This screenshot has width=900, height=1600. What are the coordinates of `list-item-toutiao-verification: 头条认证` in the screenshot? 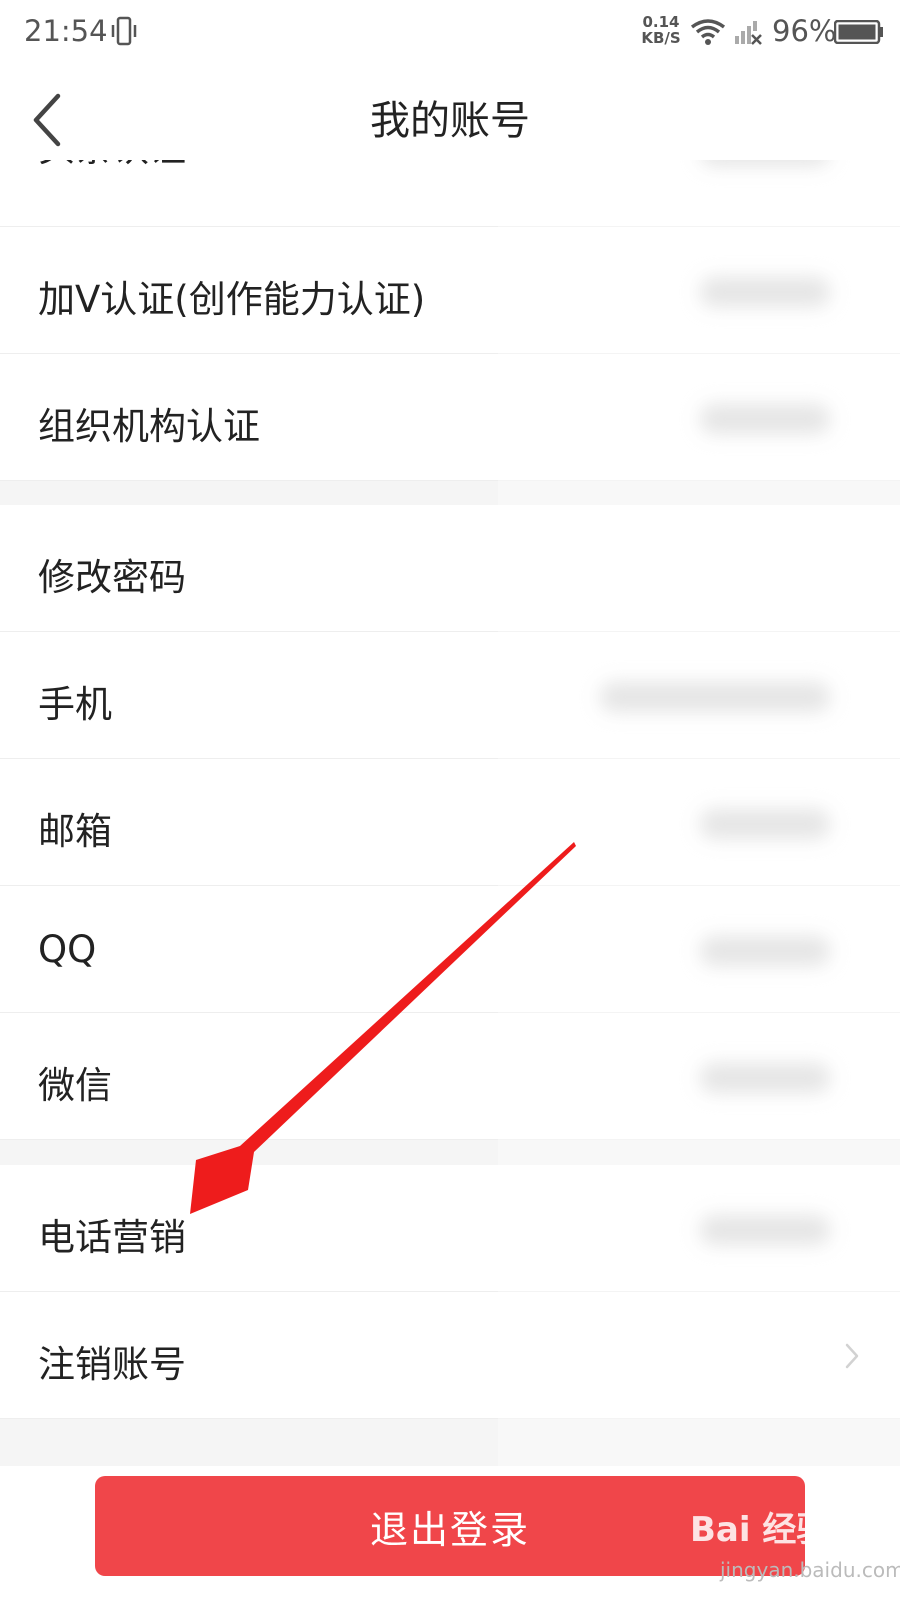 It's located at (450, 193).